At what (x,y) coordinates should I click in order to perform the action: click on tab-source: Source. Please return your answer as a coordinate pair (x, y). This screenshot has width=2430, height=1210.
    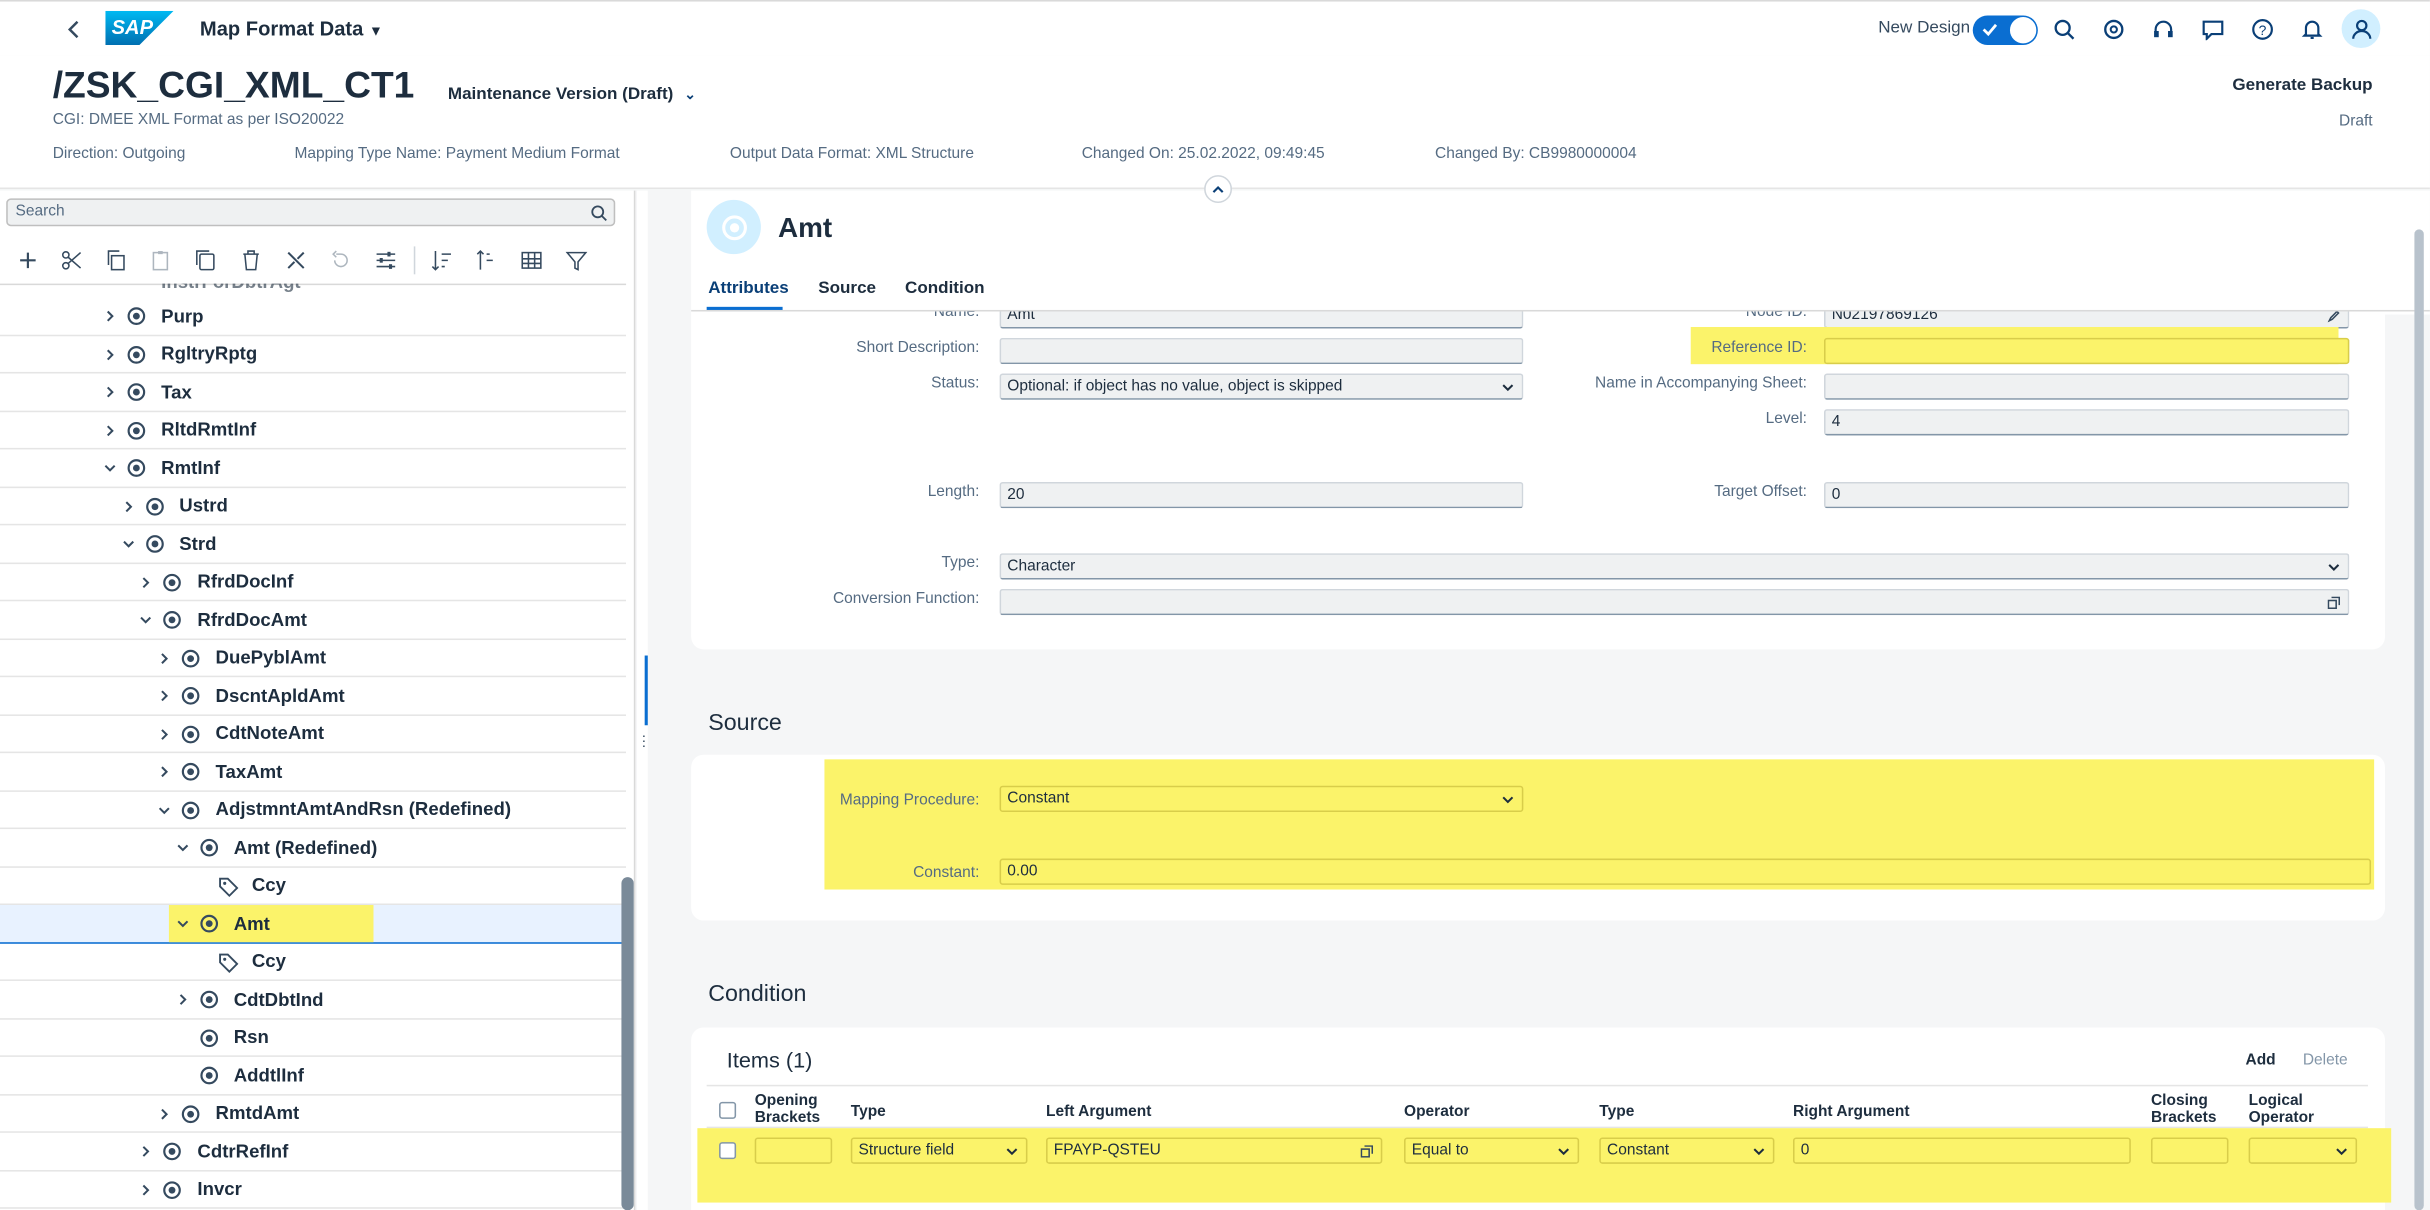
    Looking at the image, I should click on (847, 288).